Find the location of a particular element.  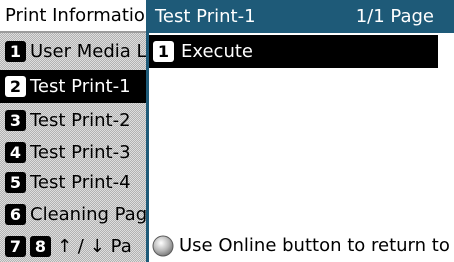

menu-item-test-print-2: 3 Test Print-2 is located at coordinates (75, 120).